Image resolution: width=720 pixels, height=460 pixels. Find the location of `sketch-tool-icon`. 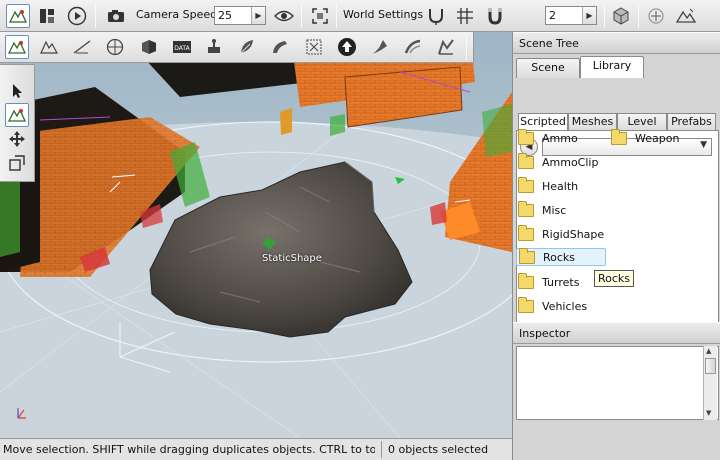

sketch-tool-icon is located at coordinates (149, 47).